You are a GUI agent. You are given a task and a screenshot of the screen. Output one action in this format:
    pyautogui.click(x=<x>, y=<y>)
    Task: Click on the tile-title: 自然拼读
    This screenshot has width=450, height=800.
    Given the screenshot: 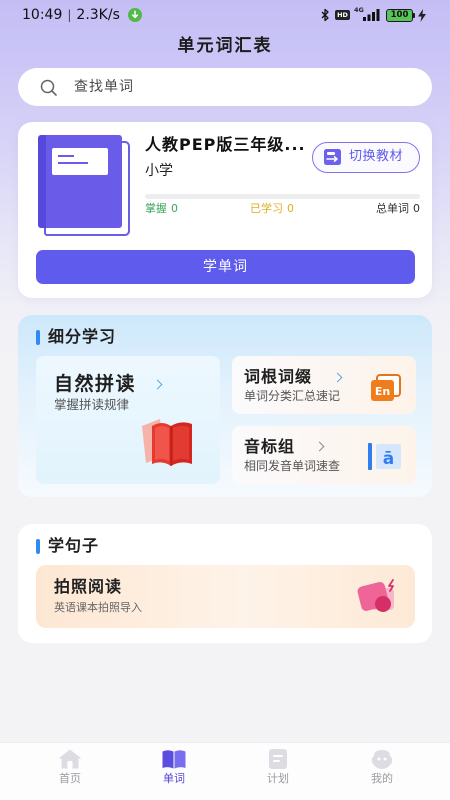 What is the action you would take?
    pyautogui.click(x=95, y=384)
    